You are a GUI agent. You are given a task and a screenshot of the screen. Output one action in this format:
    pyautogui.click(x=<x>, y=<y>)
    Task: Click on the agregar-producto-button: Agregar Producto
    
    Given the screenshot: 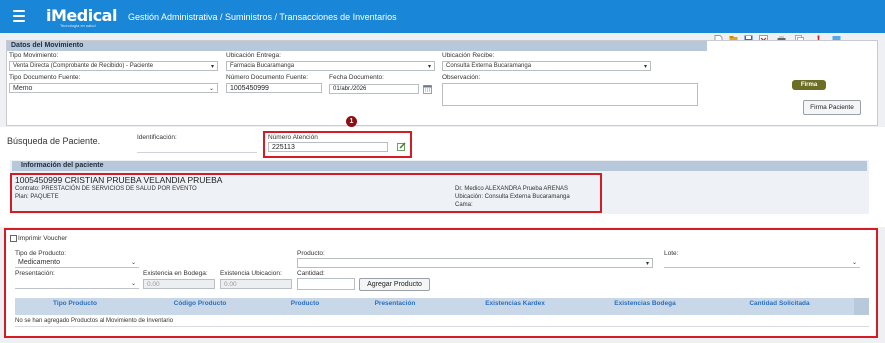 What is the action you would take?
    pyautogui.click(x=394, y=284)
    